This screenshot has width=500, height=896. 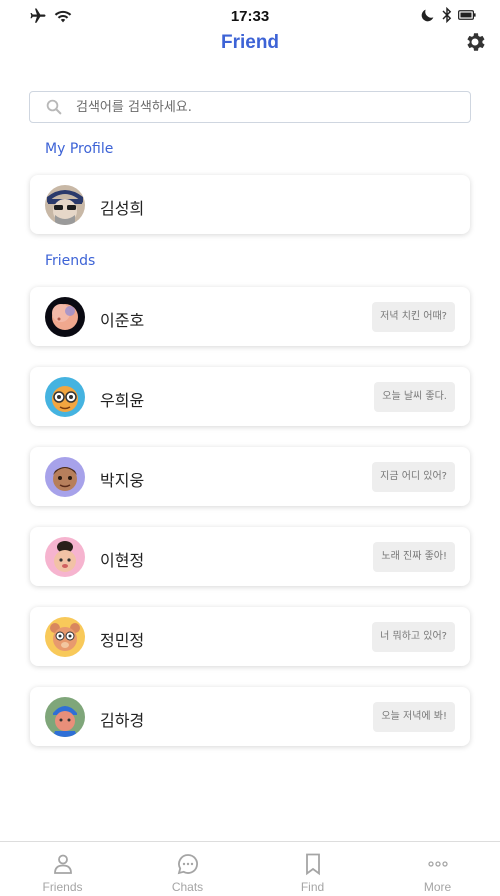 I want to click on status-message: 오늘 저녁에 봐!, so click(x=414, y=717).